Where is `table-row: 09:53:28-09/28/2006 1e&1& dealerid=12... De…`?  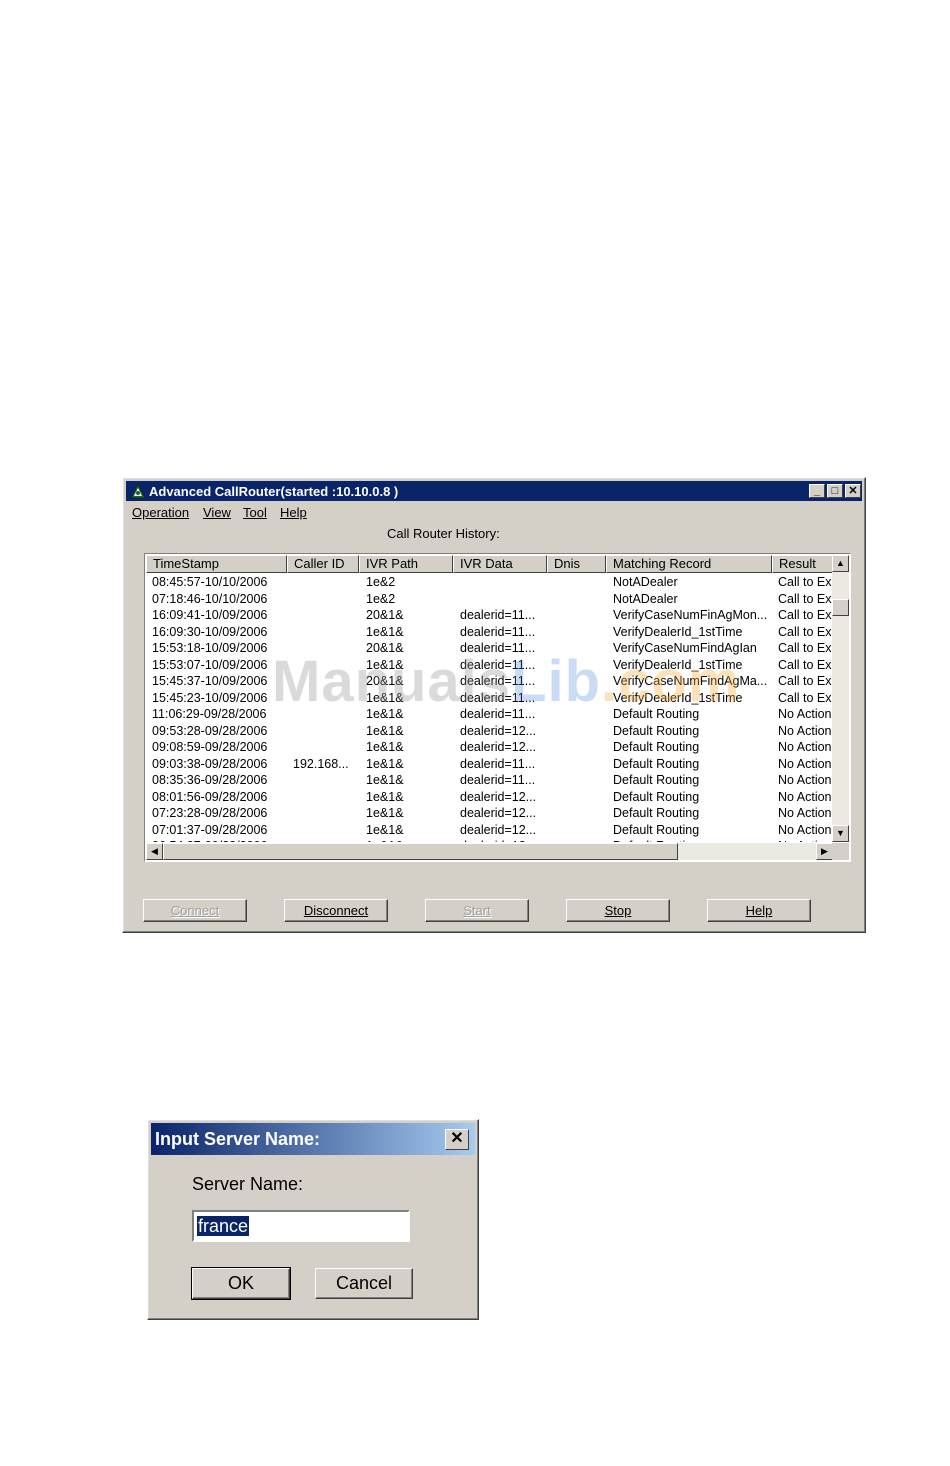
table-row: 09:53:28-09/28/2006 1e&1& dealerid=12... De… is located at coordinates (489, 731).